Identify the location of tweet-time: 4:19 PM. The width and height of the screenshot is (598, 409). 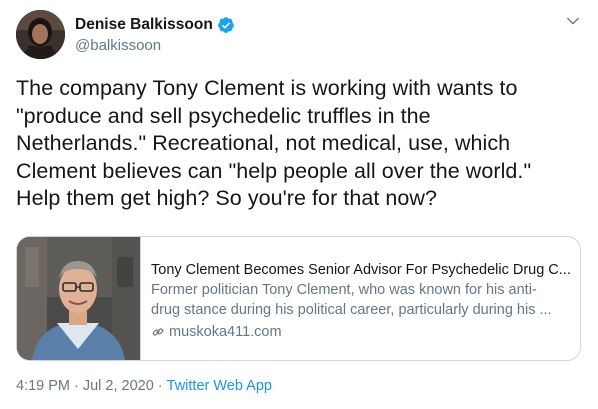
(43, 386).